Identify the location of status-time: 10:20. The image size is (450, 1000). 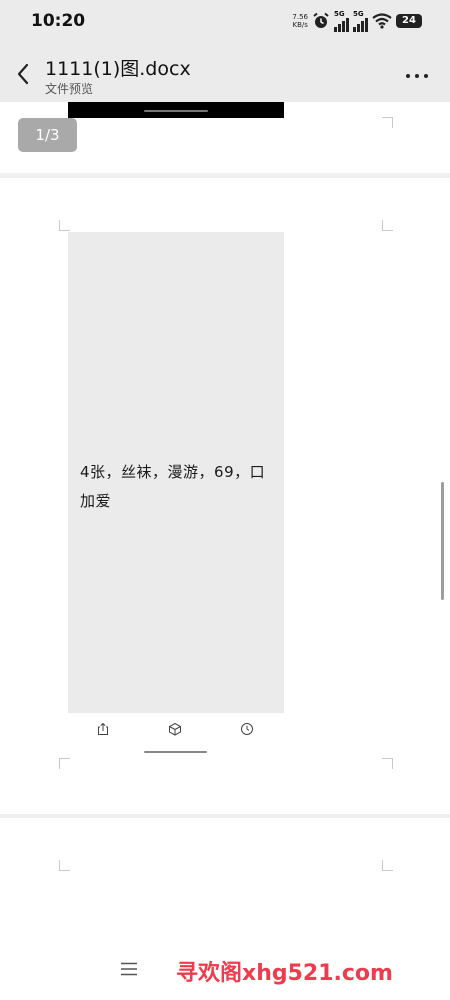
(58, 21).